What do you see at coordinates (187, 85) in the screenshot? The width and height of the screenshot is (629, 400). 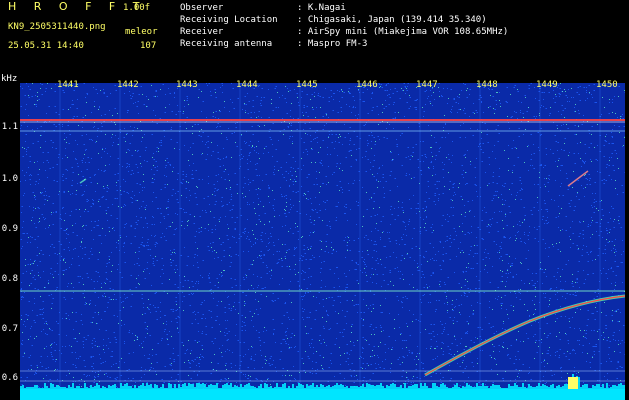 I see `x-tick-label: 1443` at bounding box center [187, 85].